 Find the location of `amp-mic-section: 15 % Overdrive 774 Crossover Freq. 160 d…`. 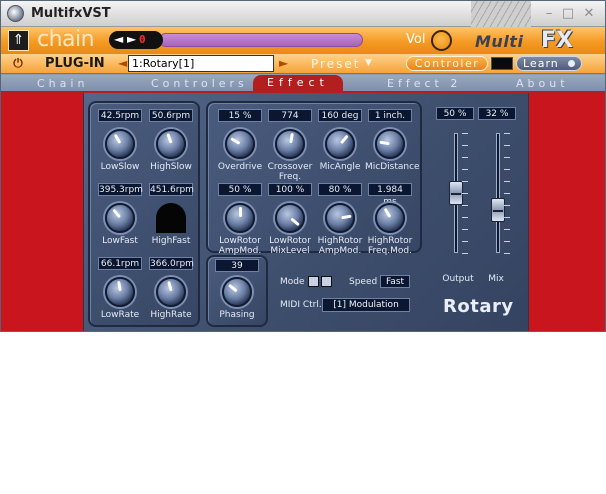

amp-mic-section: 15 % Overdrive 774 Crossover Freq. 160 d… is located at coordinates (314, 178).